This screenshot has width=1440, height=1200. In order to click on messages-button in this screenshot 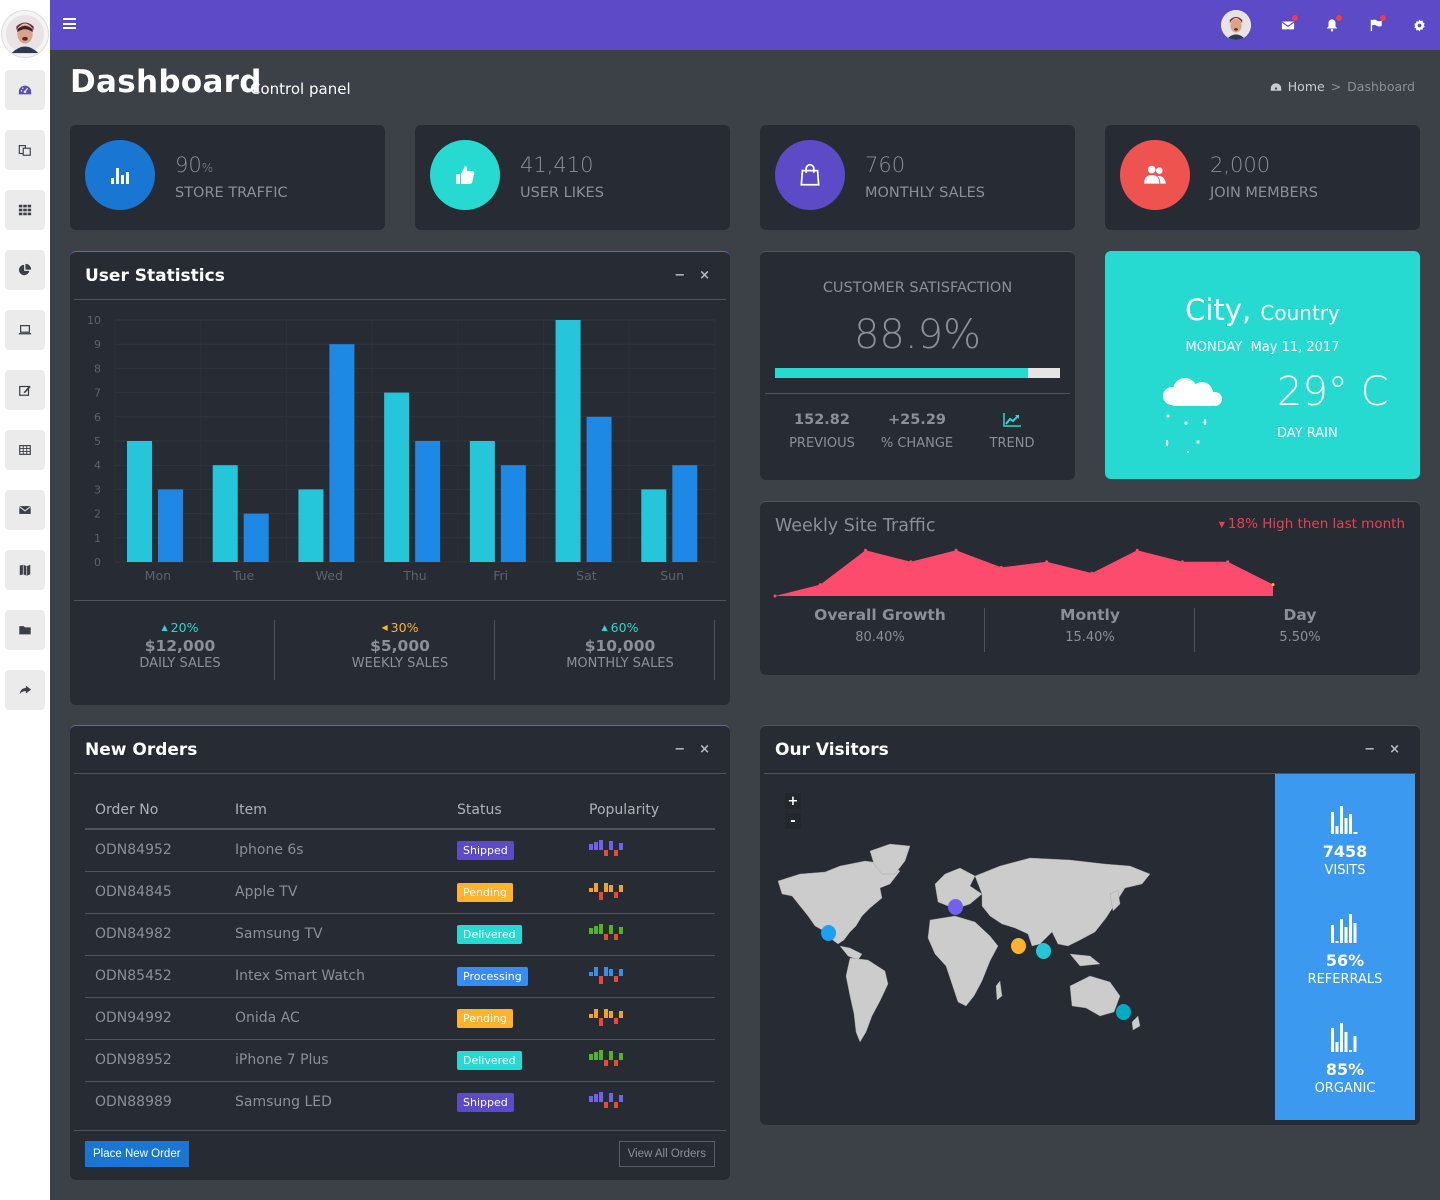, I will do `click(1288, 25)`.